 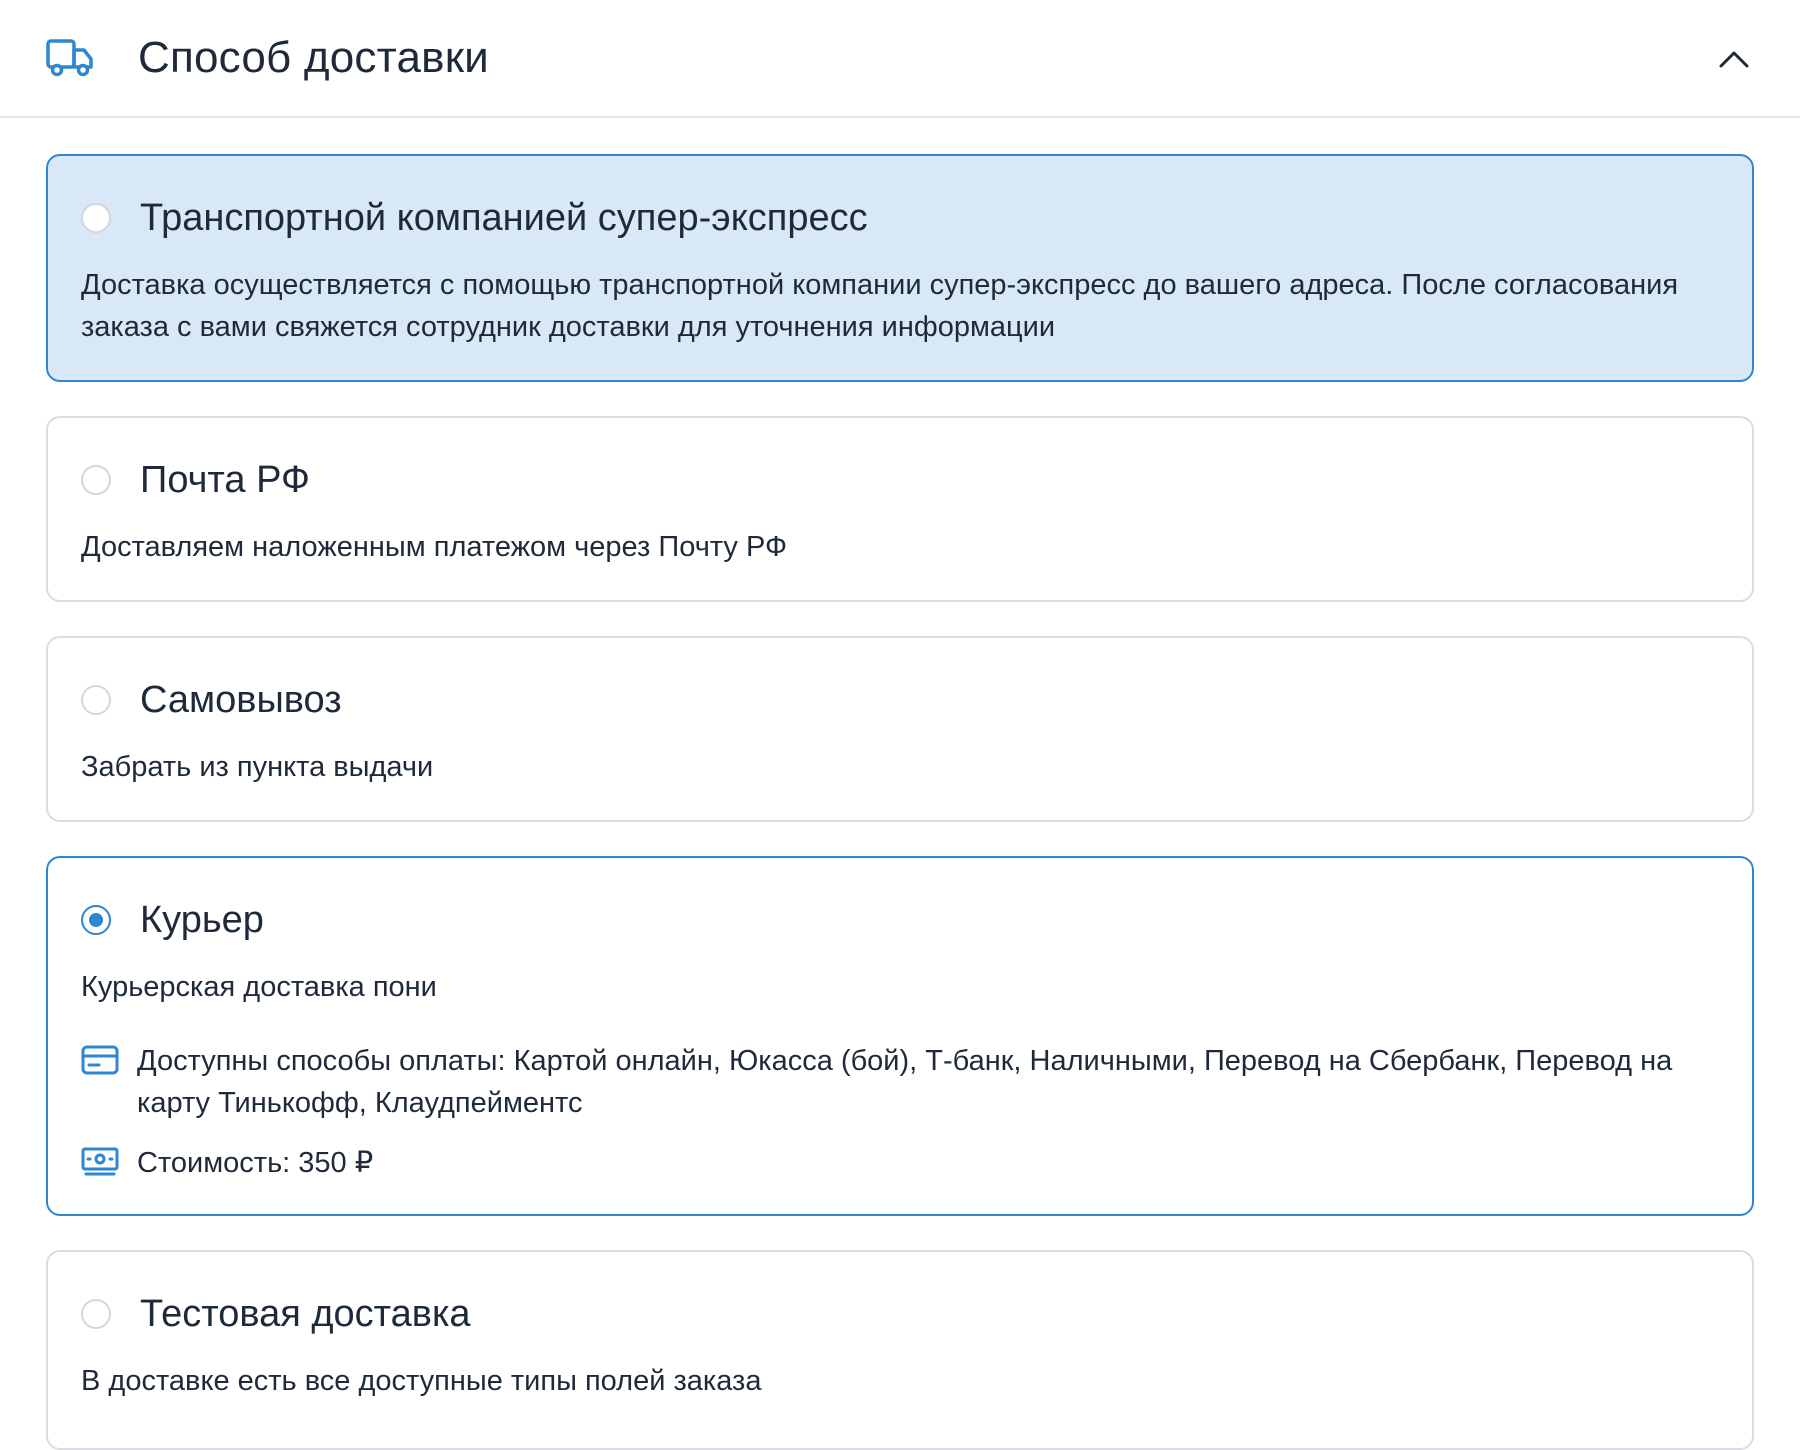 I want to click on option-description: Забрать из пункта выдачи, so click(x=257, y=767).